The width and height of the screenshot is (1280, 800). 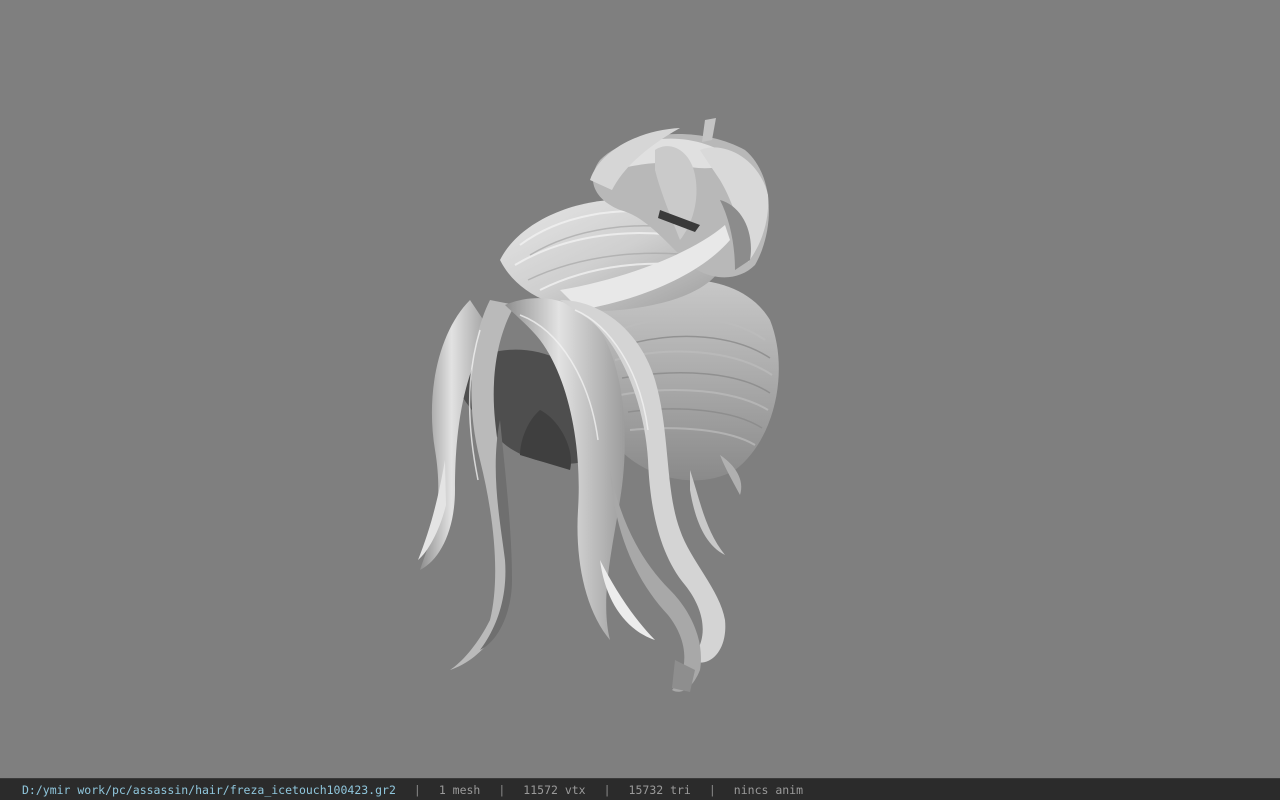 What do you see at coordinates (768, 789) in the screenshot?
I see `animation-info: nincs anim` at bounding box center [768, 789].